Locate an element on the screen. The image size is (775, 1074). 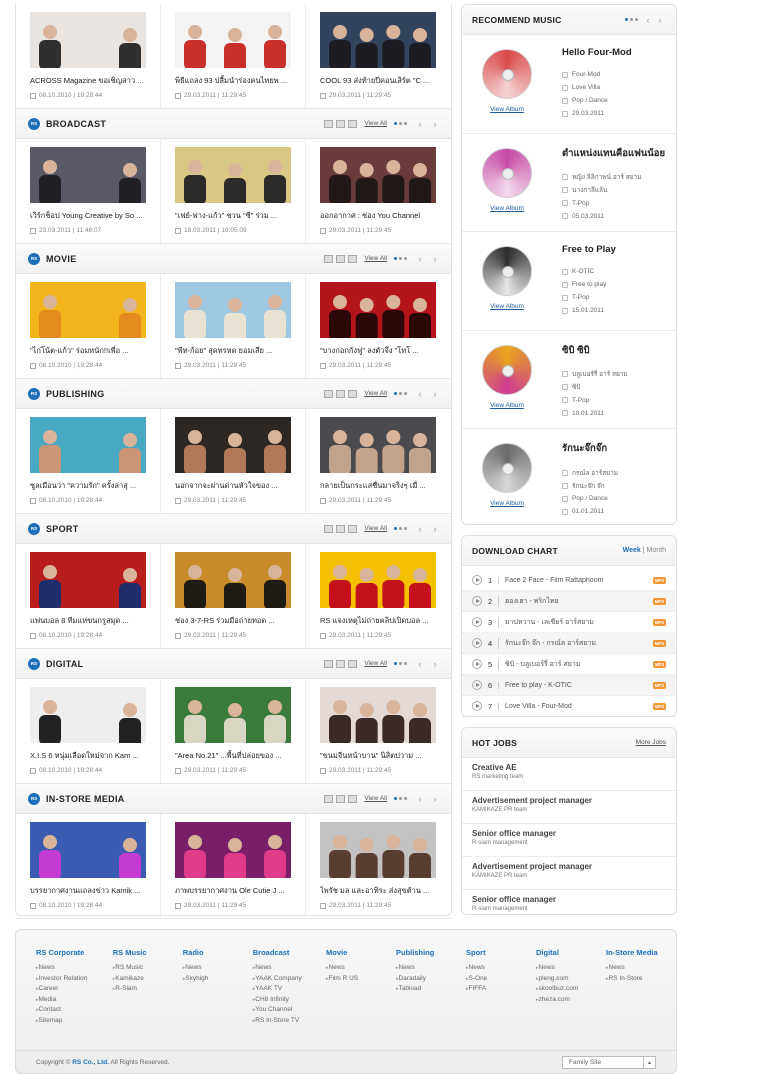
album-name: ตำแหน่งแทนคือแฟนน้อย is located at coordinates (613, 153).